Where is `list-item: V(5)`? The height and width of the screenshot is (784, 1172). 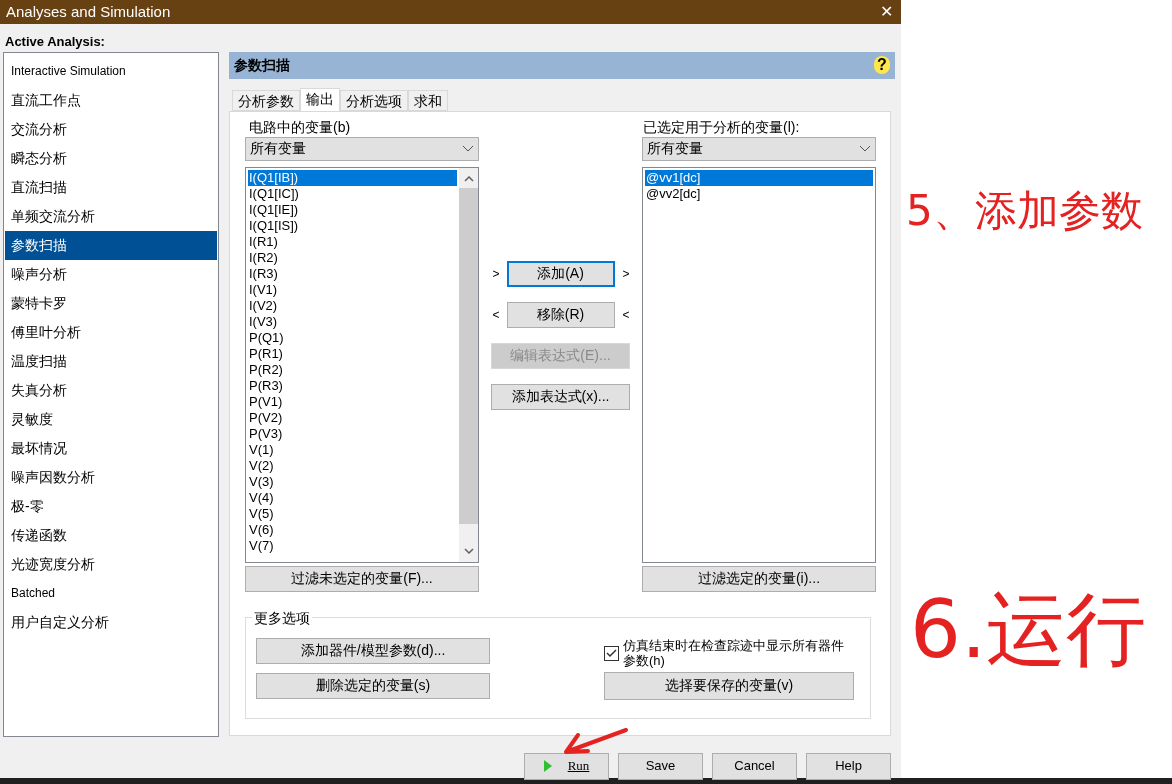 list-item: V(5) is located at coordinates (352, 513).